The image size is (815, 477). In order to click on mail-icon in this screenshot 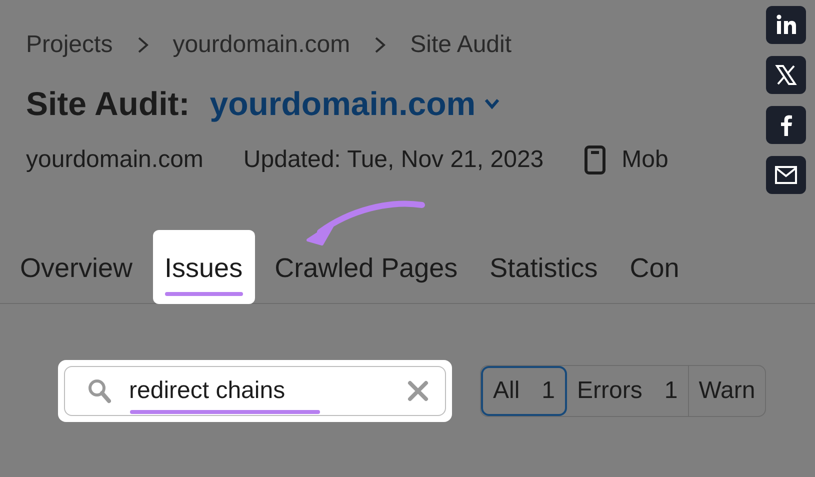, I will do `click(786, 175)`.